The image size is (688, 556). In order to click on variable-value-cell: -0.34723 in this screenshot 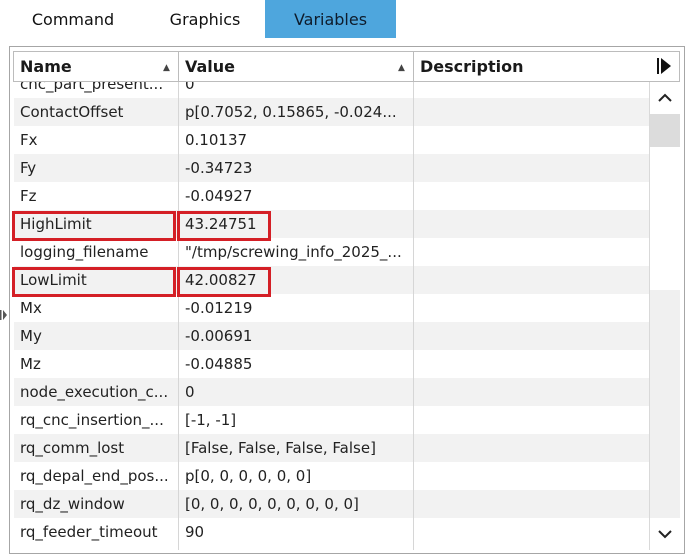, I will do `click(219, 168)`.